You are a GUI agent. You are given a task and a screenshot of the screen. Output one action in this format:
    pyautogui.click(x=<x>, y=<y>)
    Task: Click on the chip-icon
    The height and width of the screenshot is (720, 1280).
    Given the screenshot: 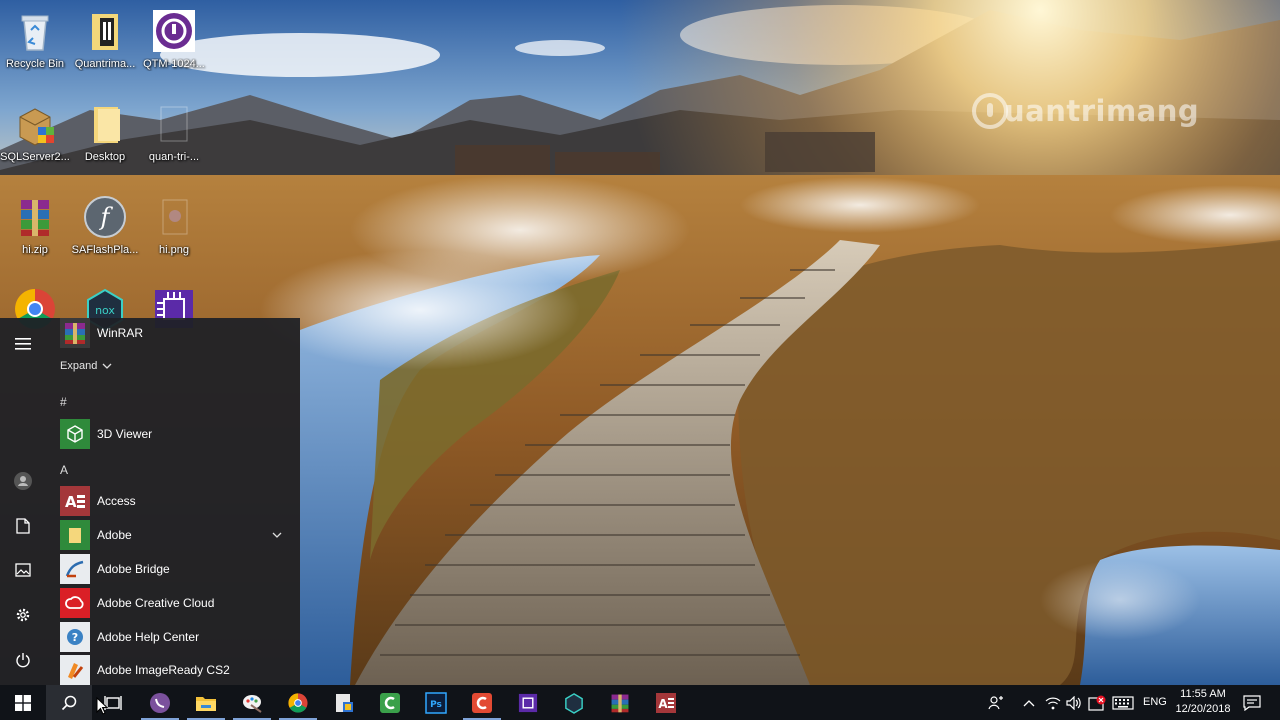 What is the action you would take?
    pyautogui.click(x=528, y=702)
    